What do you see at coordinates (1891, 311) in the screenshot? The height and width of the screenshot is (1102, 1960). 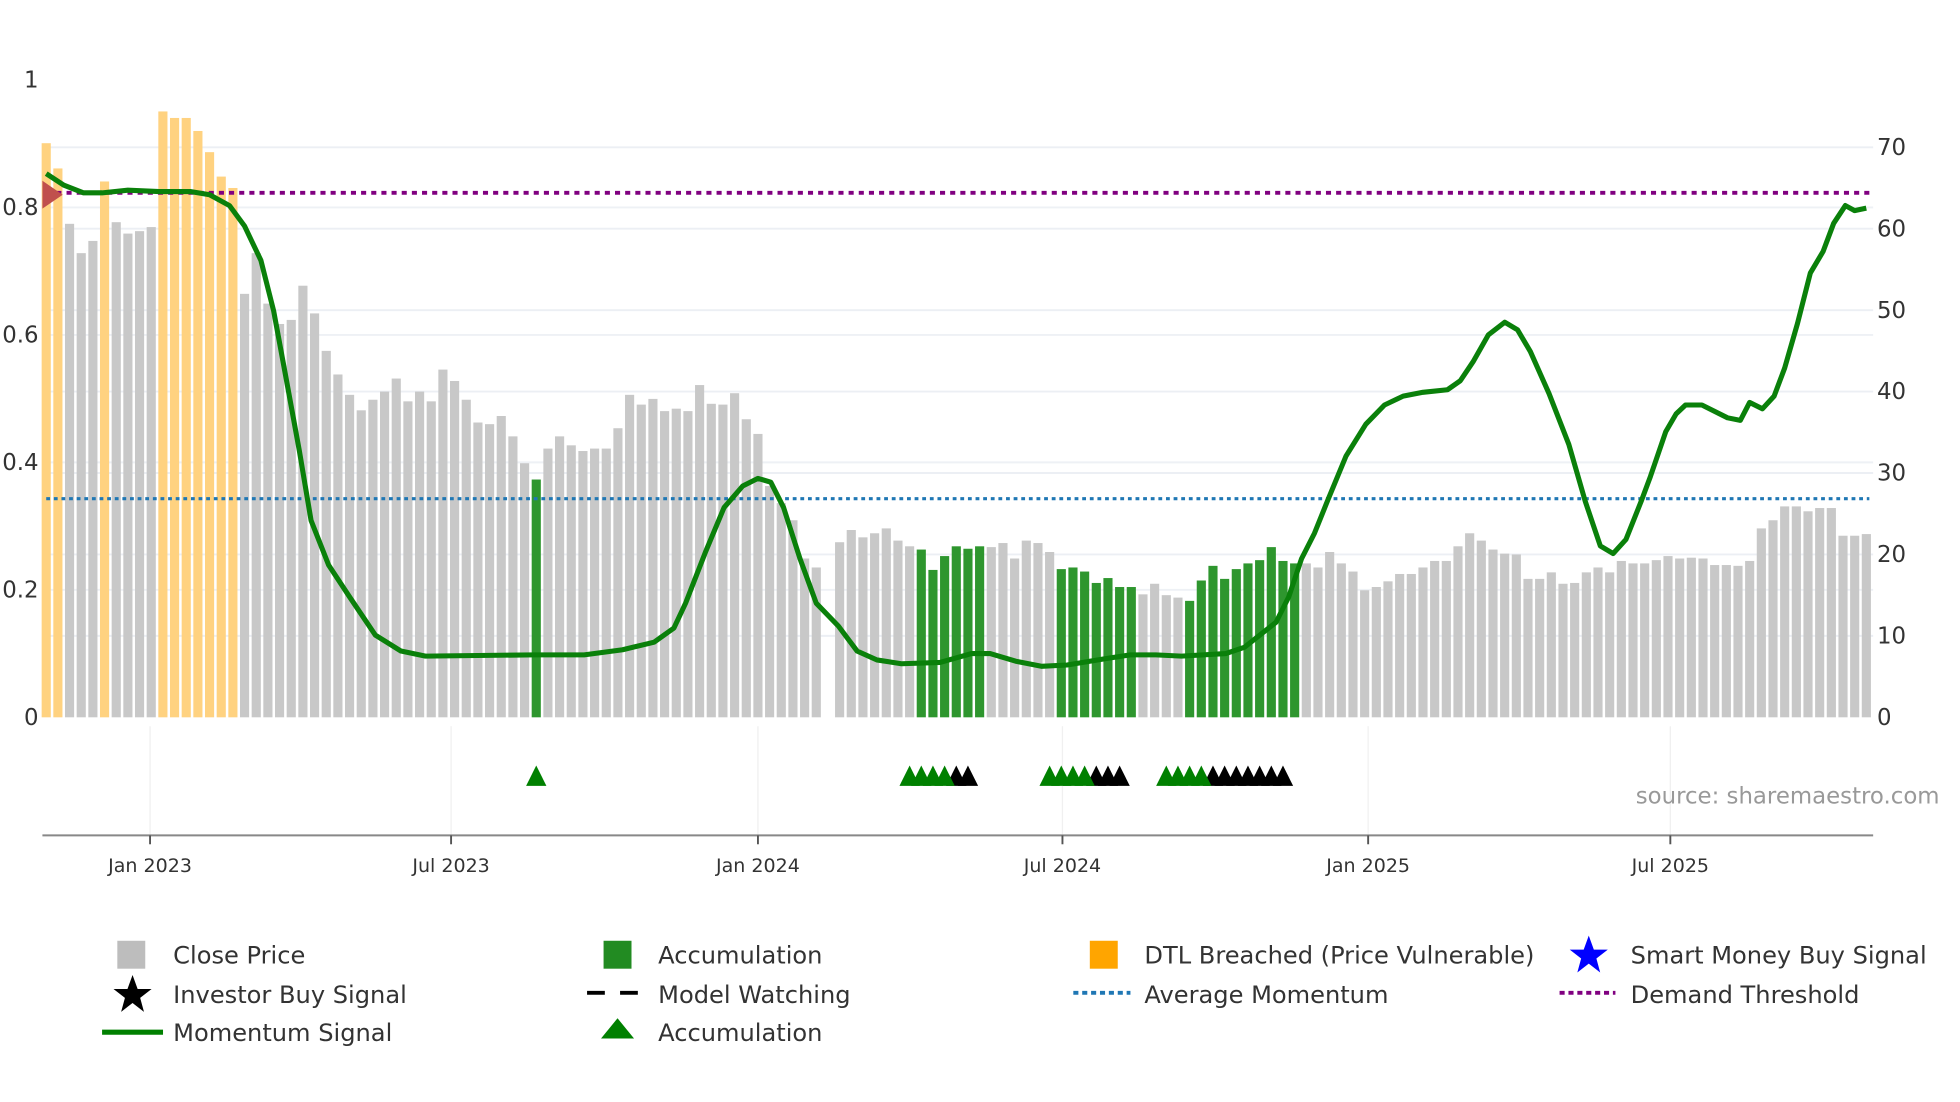 I see `right-tick-label: 50` at bounding box center [1891, 311].